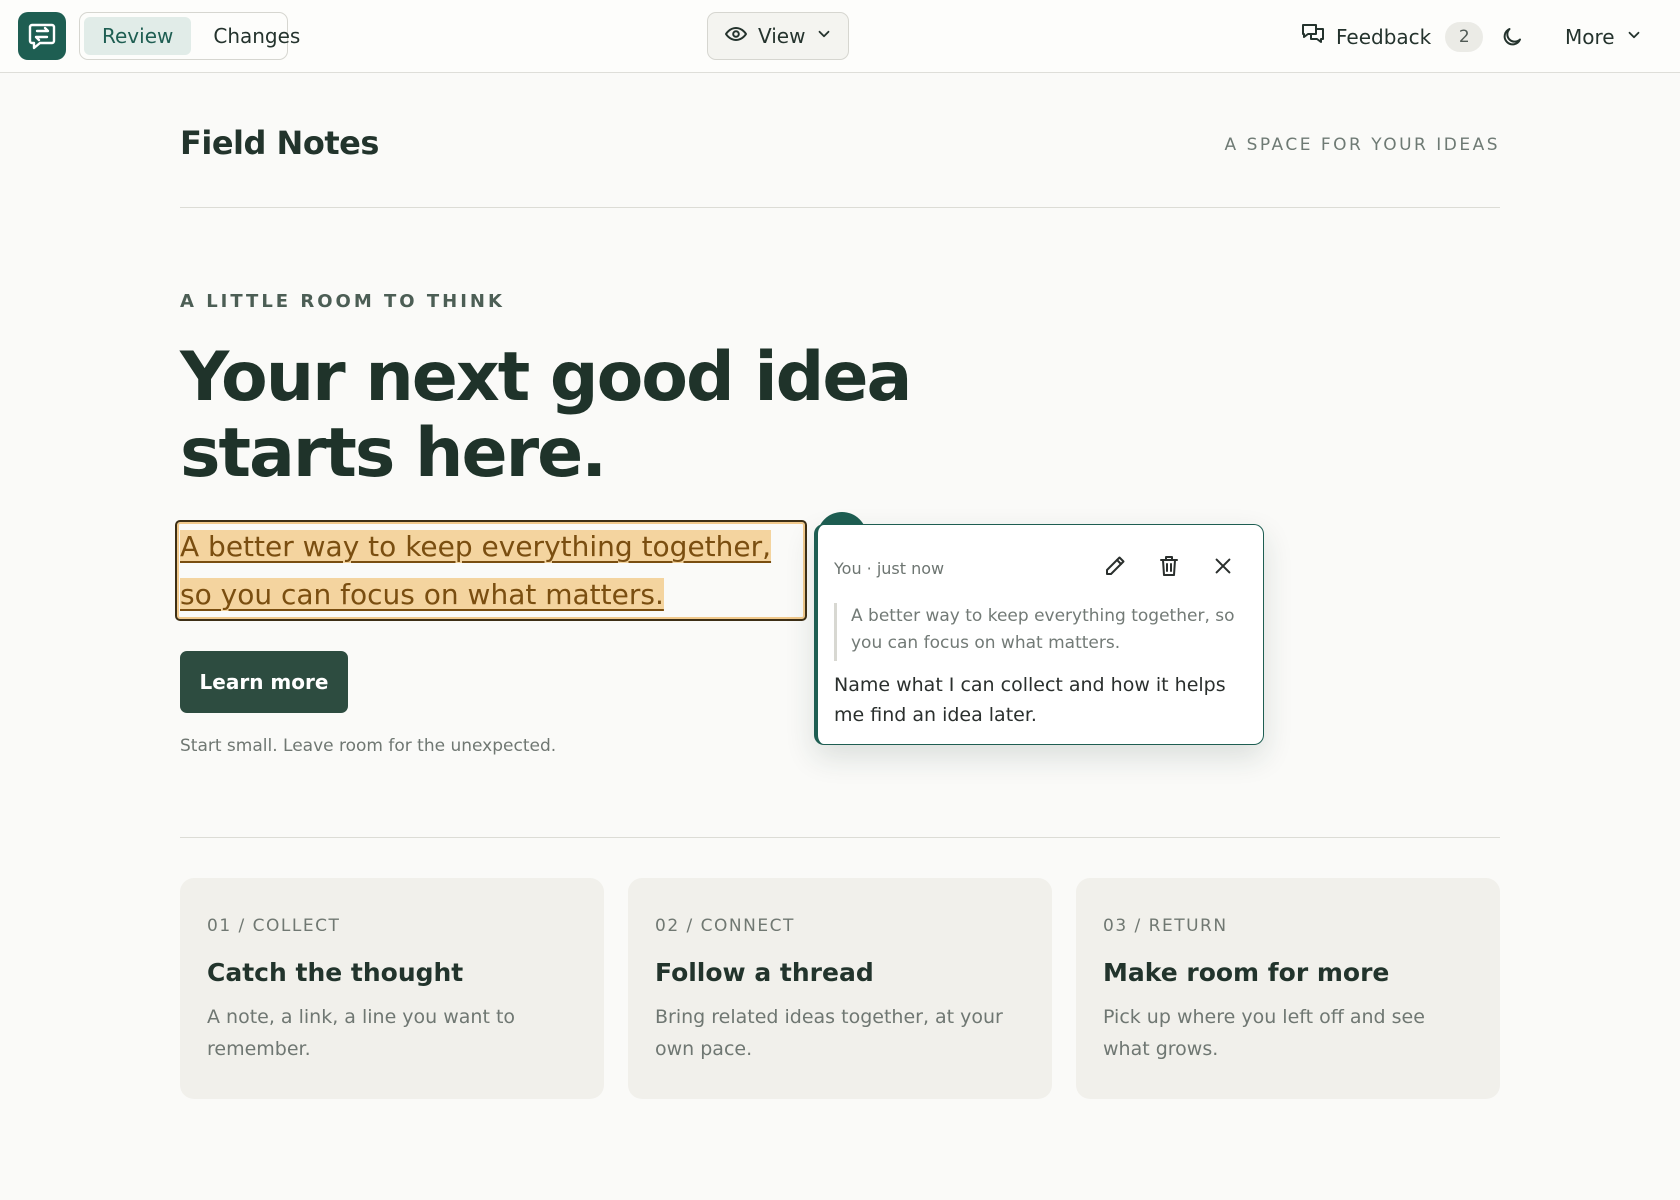 The height and width of the screenshot is (1200, 1680). I want to click on card-kicker: 03 / RETURN, so click(1165, 926).